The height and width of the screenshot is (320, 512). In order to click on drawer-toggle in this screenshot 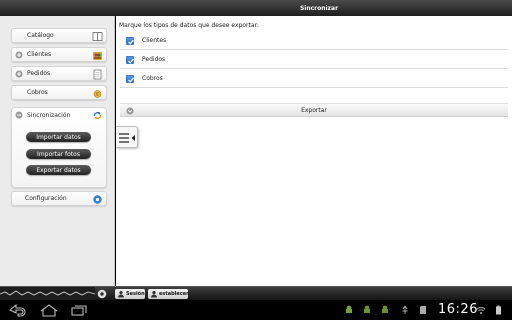, I will do `click(127, 137)`.